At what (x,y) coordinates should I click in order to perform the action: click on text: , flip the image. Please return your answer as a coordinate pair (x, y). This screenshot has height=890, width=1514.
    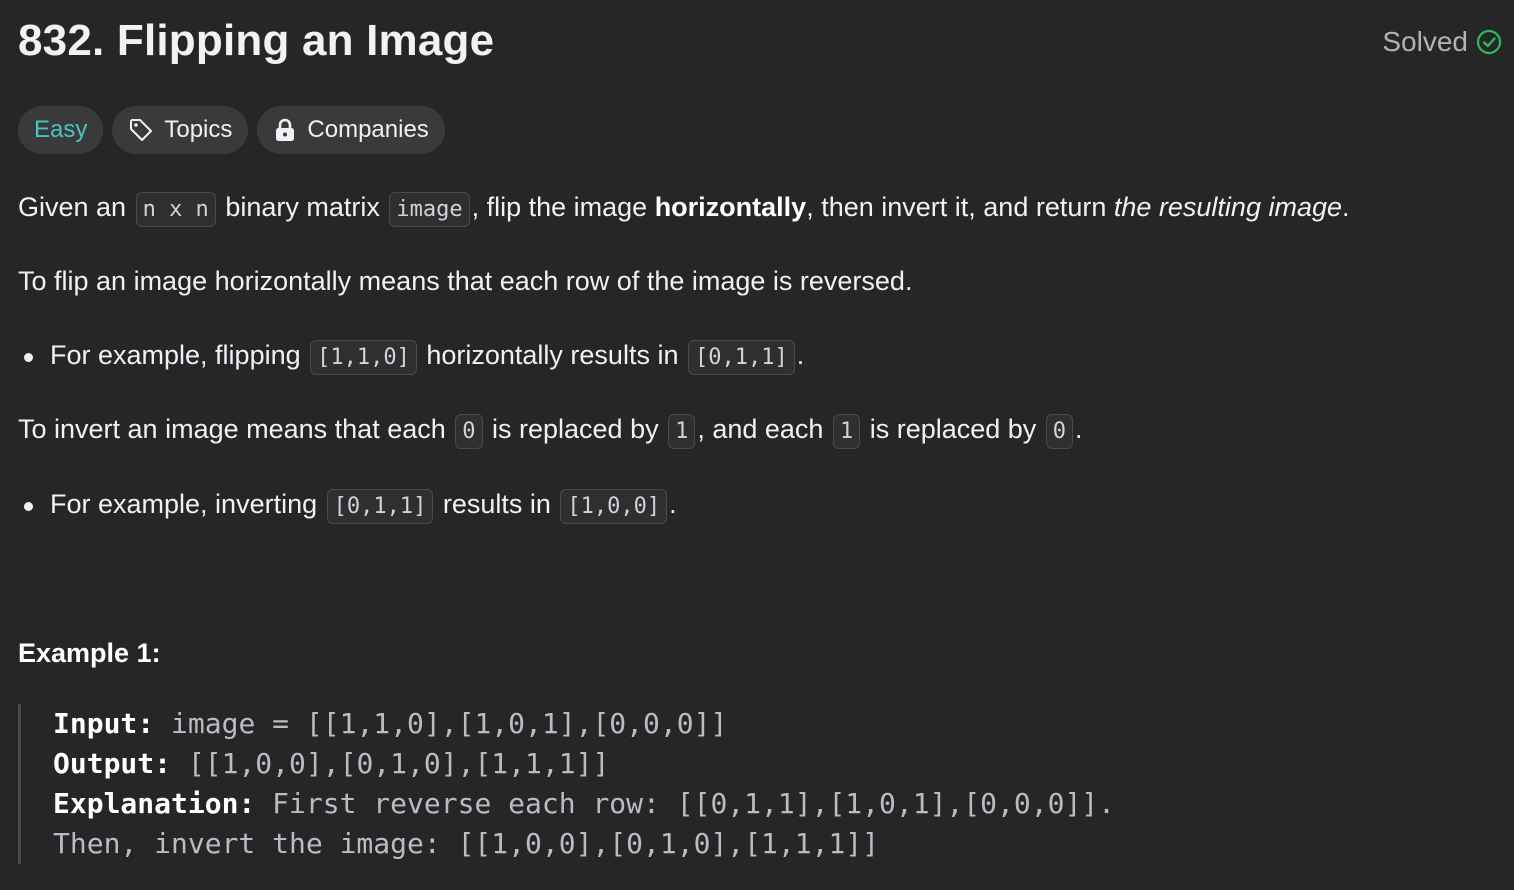
    Looking at the image, I should click on (563, 207).